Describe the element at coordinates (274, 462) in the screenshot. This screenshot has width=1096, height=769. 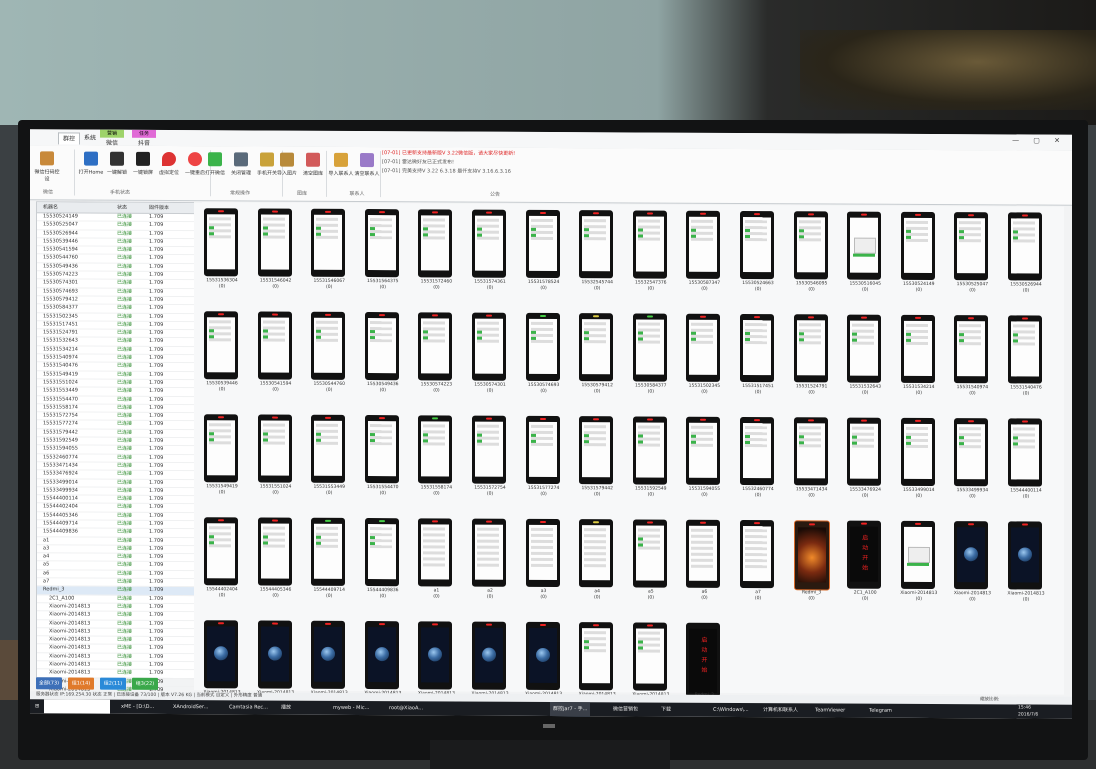
I see `phone-tile: 15531551024 (0)` at that location.